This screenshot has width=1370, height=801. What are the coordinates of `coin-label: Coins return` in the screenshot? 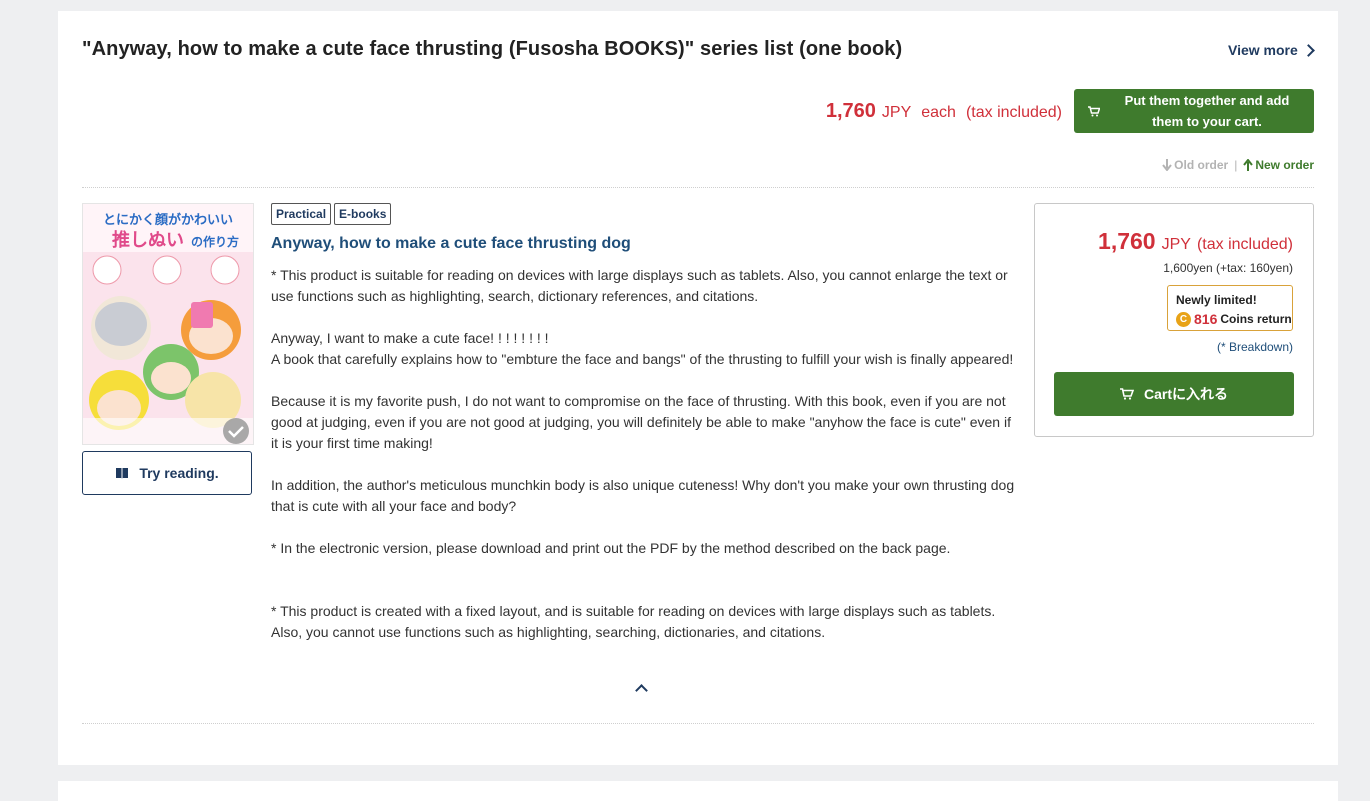 It's located at (1256, 319).